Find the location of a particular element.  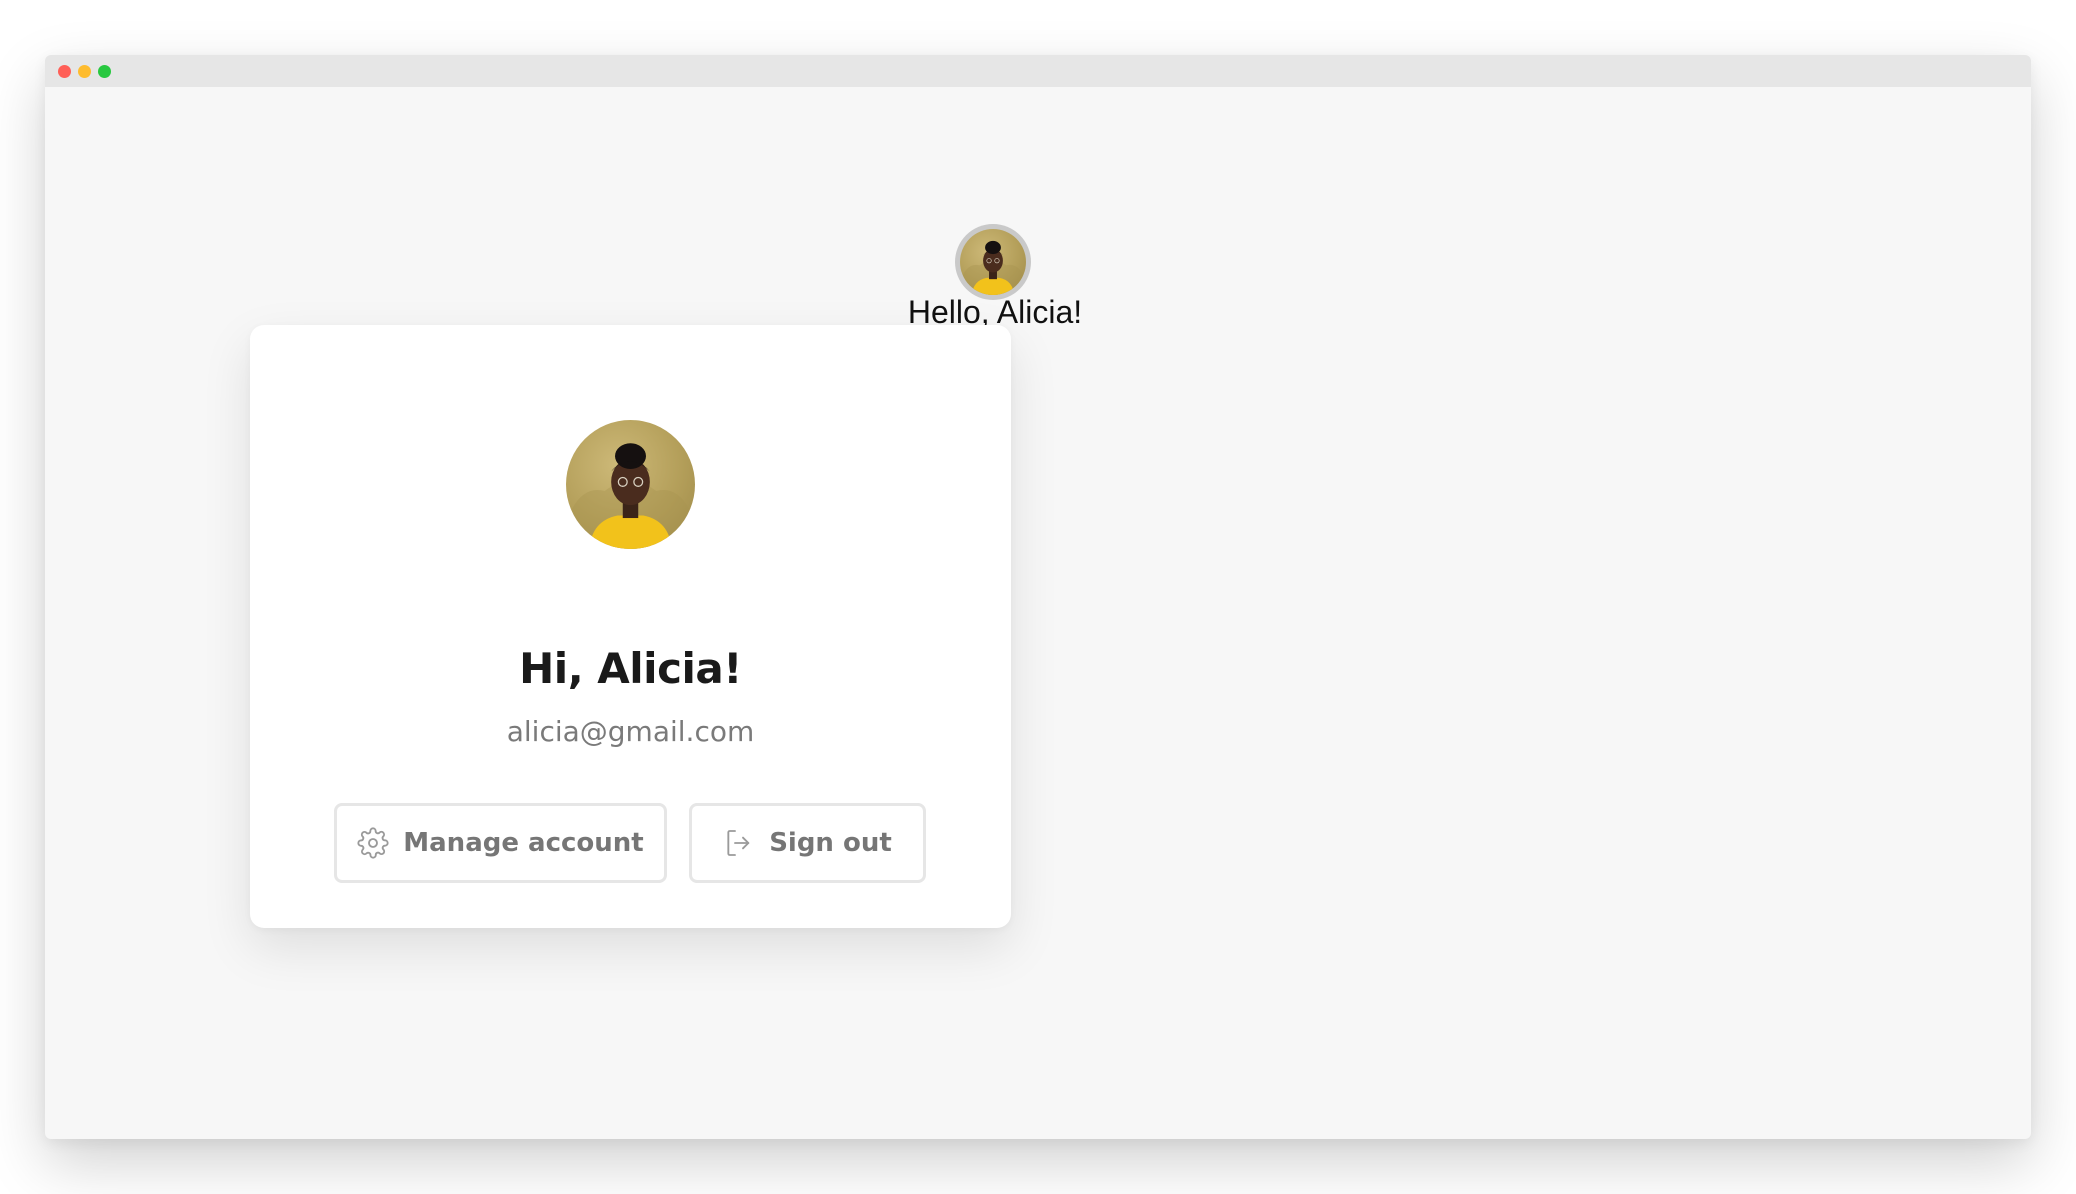

header-avatar-button is located at coordinates (993, 262).